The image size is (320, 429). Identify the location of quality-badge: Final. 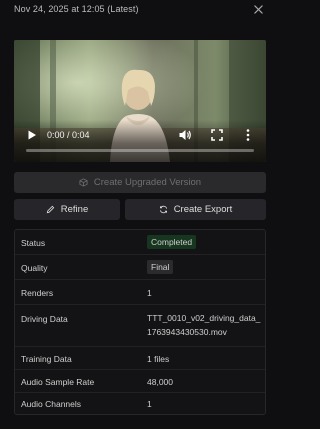
(160, 267).